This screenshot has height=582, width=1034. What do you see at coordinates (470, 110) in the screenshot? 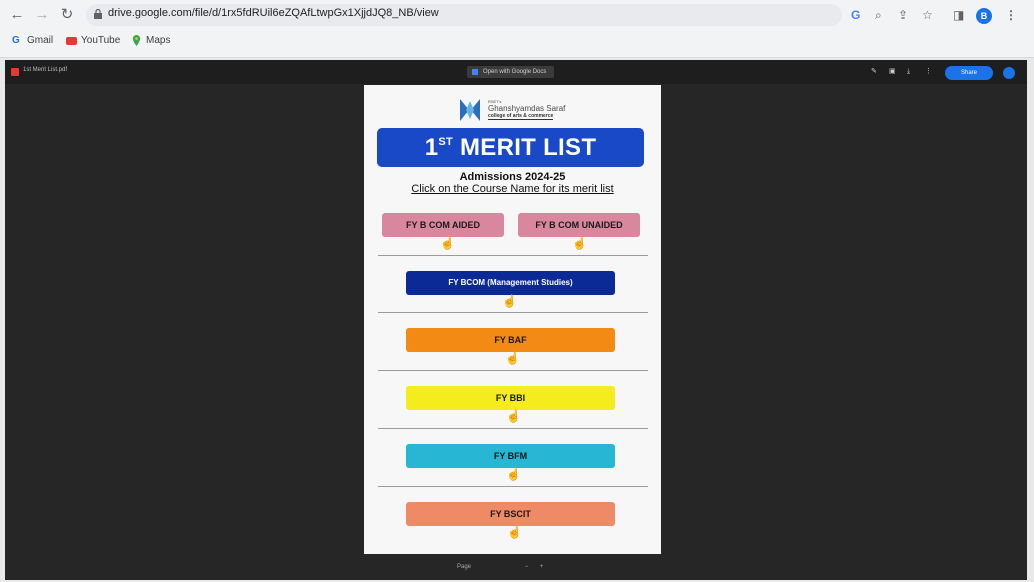
I see `college-logo-icon` at bounding box center [470, 110].